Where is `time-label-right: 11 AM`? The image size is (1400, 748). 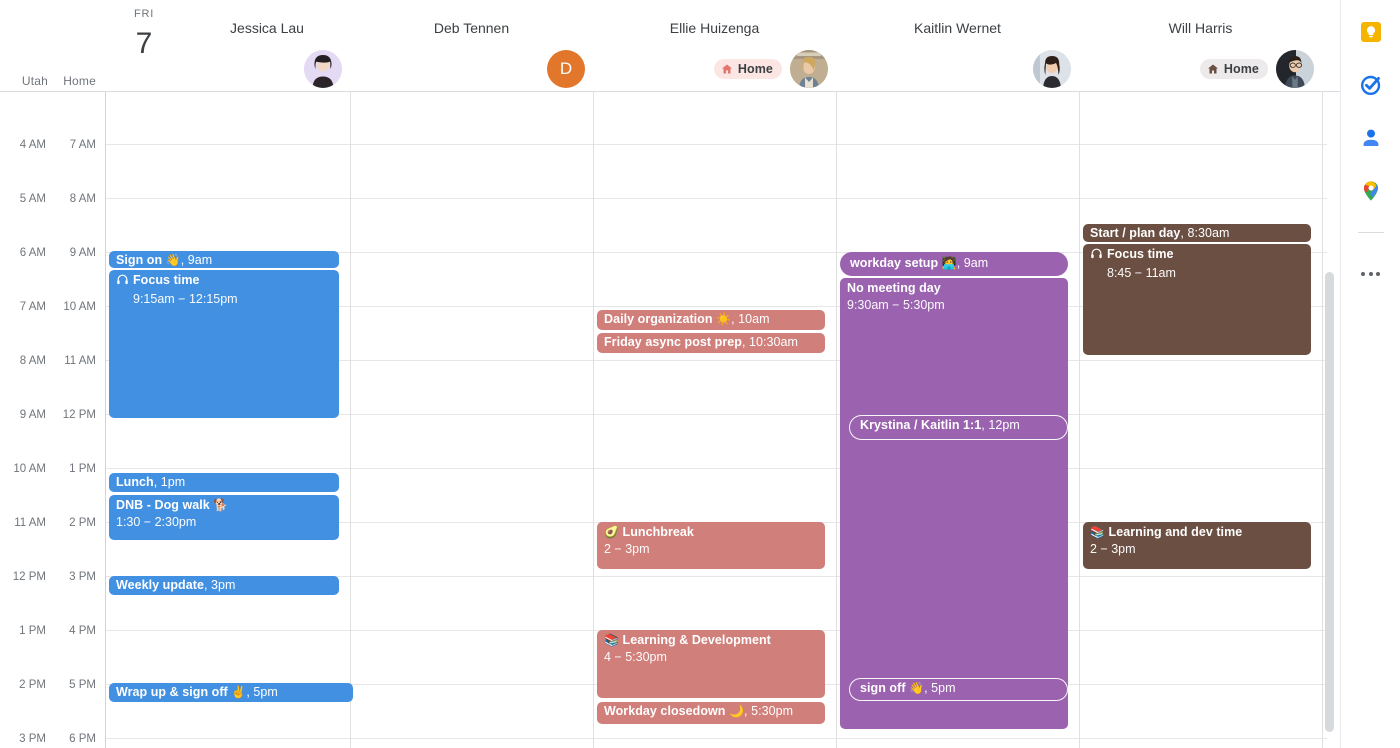
time-label-right: 11 AM is located at coordinates (80, 361).